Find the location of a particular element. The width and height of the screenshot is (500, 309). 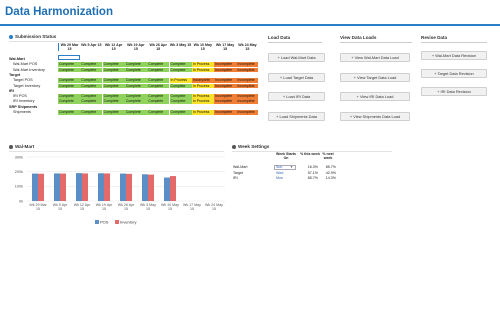

load-data-button: + Load Shipments Data is located at coordinates (296, 116).